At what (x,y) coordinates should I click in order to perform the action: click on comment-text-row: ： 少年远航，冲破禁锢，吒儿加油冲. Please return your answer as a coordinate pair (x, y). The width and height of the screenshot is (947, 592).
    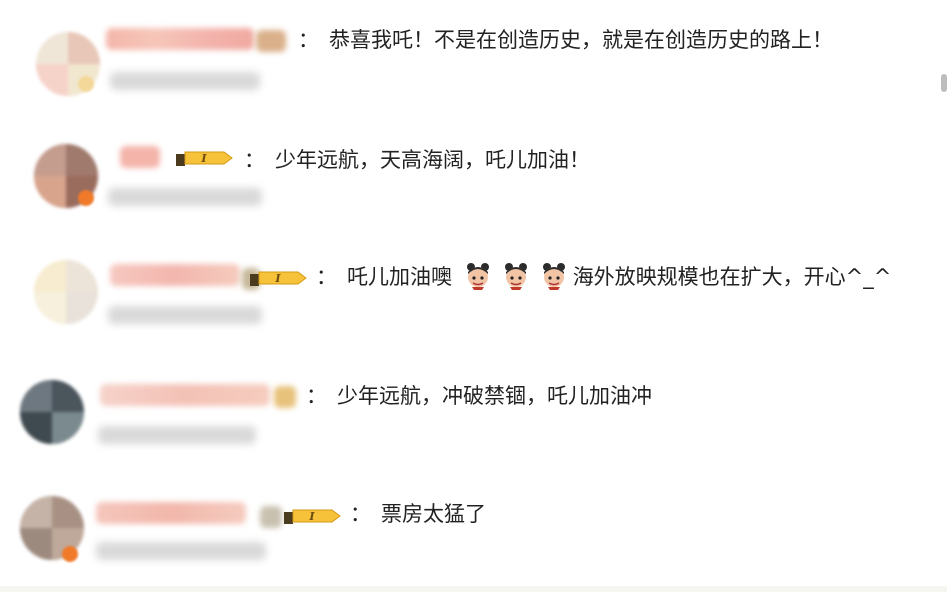
    Looking at the image, I should click on (479, 396).